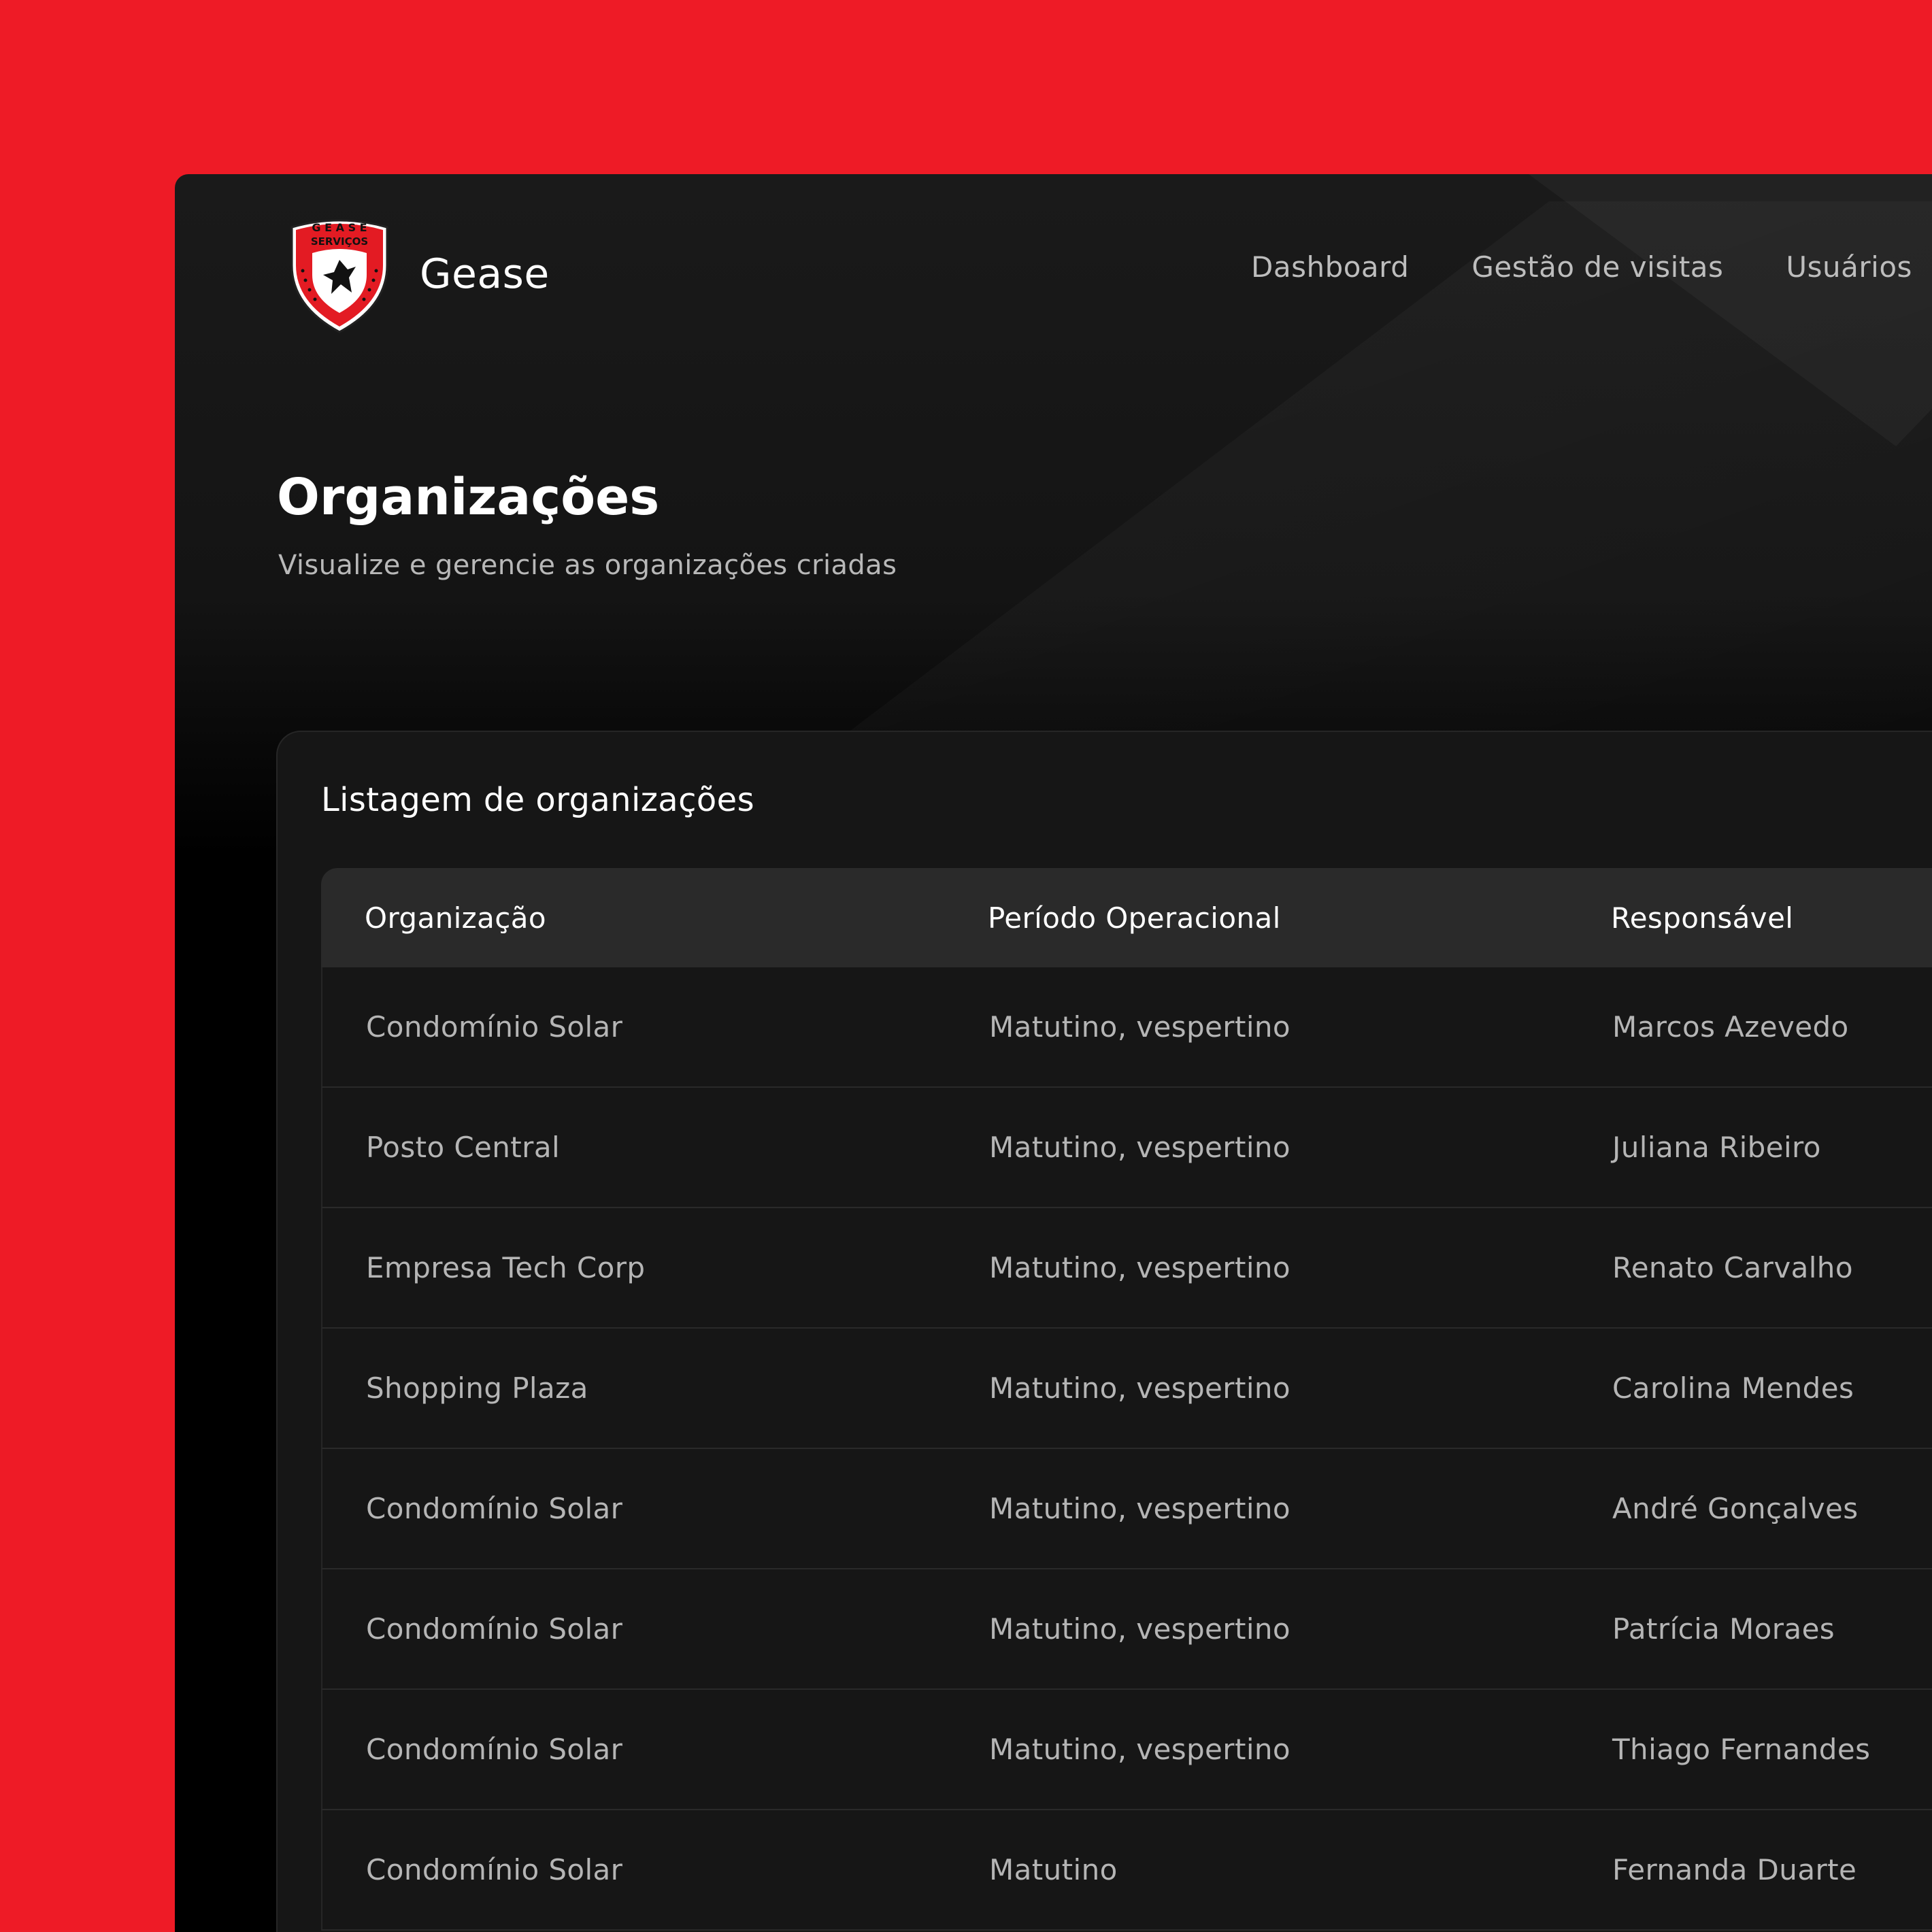 This screenshot has width=1932, height=1932. Describe the element at coordinates (1849, 267) in the screenshot. I see `nav-usuarios: Usuários` at that location.